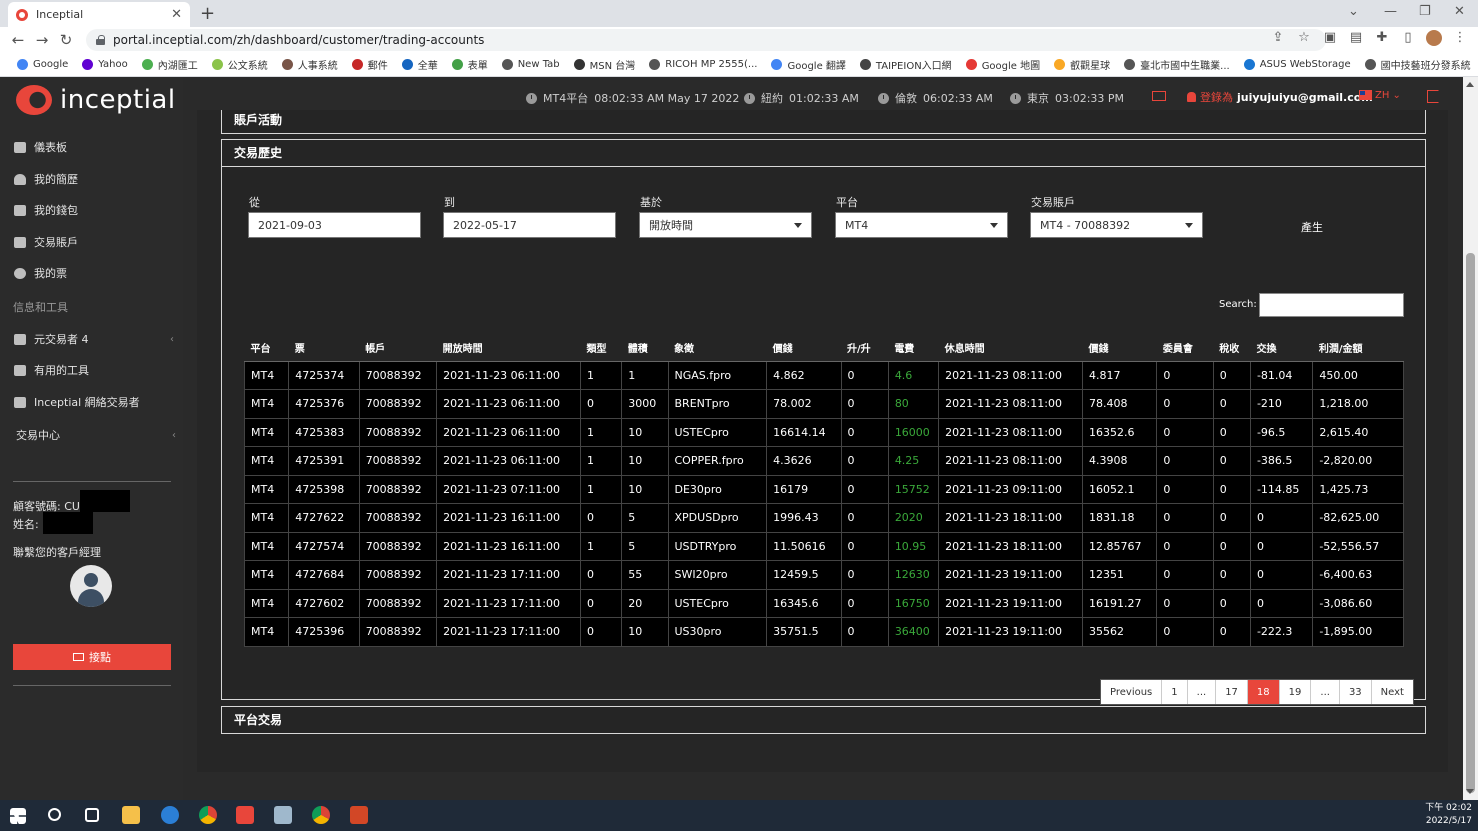  I want to click on bookmark-item: 國中技藝班分發系統, so click(1418, 64).